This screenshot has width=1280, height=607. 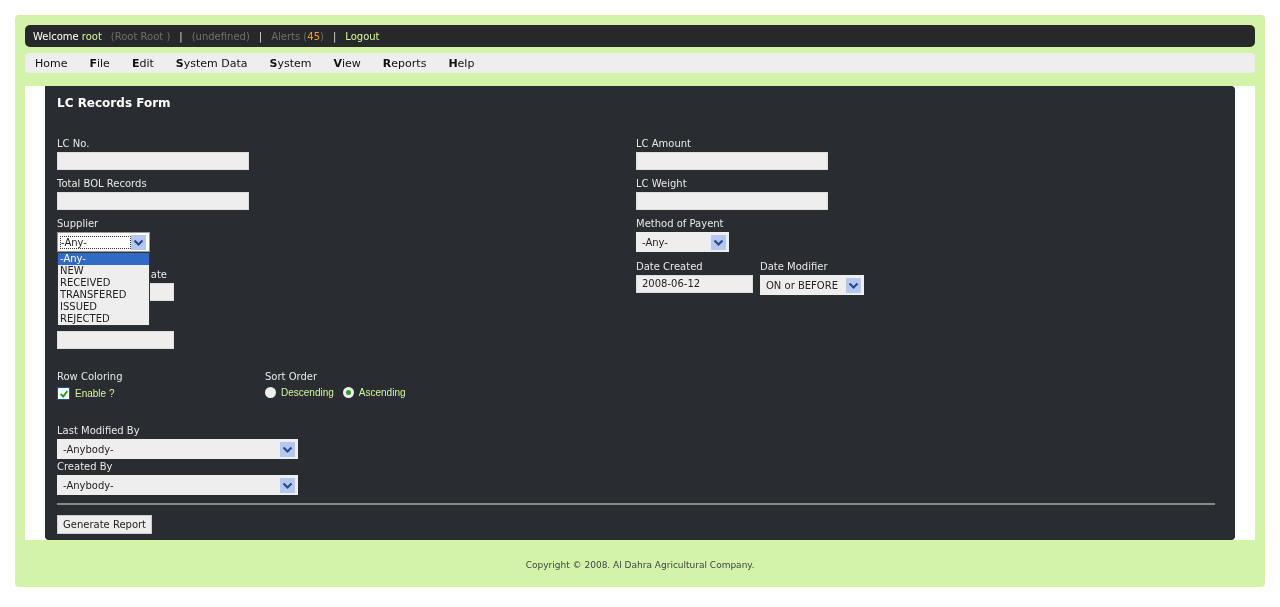 I want to click on field-label: LC Amount, so click(x=664, y=144).